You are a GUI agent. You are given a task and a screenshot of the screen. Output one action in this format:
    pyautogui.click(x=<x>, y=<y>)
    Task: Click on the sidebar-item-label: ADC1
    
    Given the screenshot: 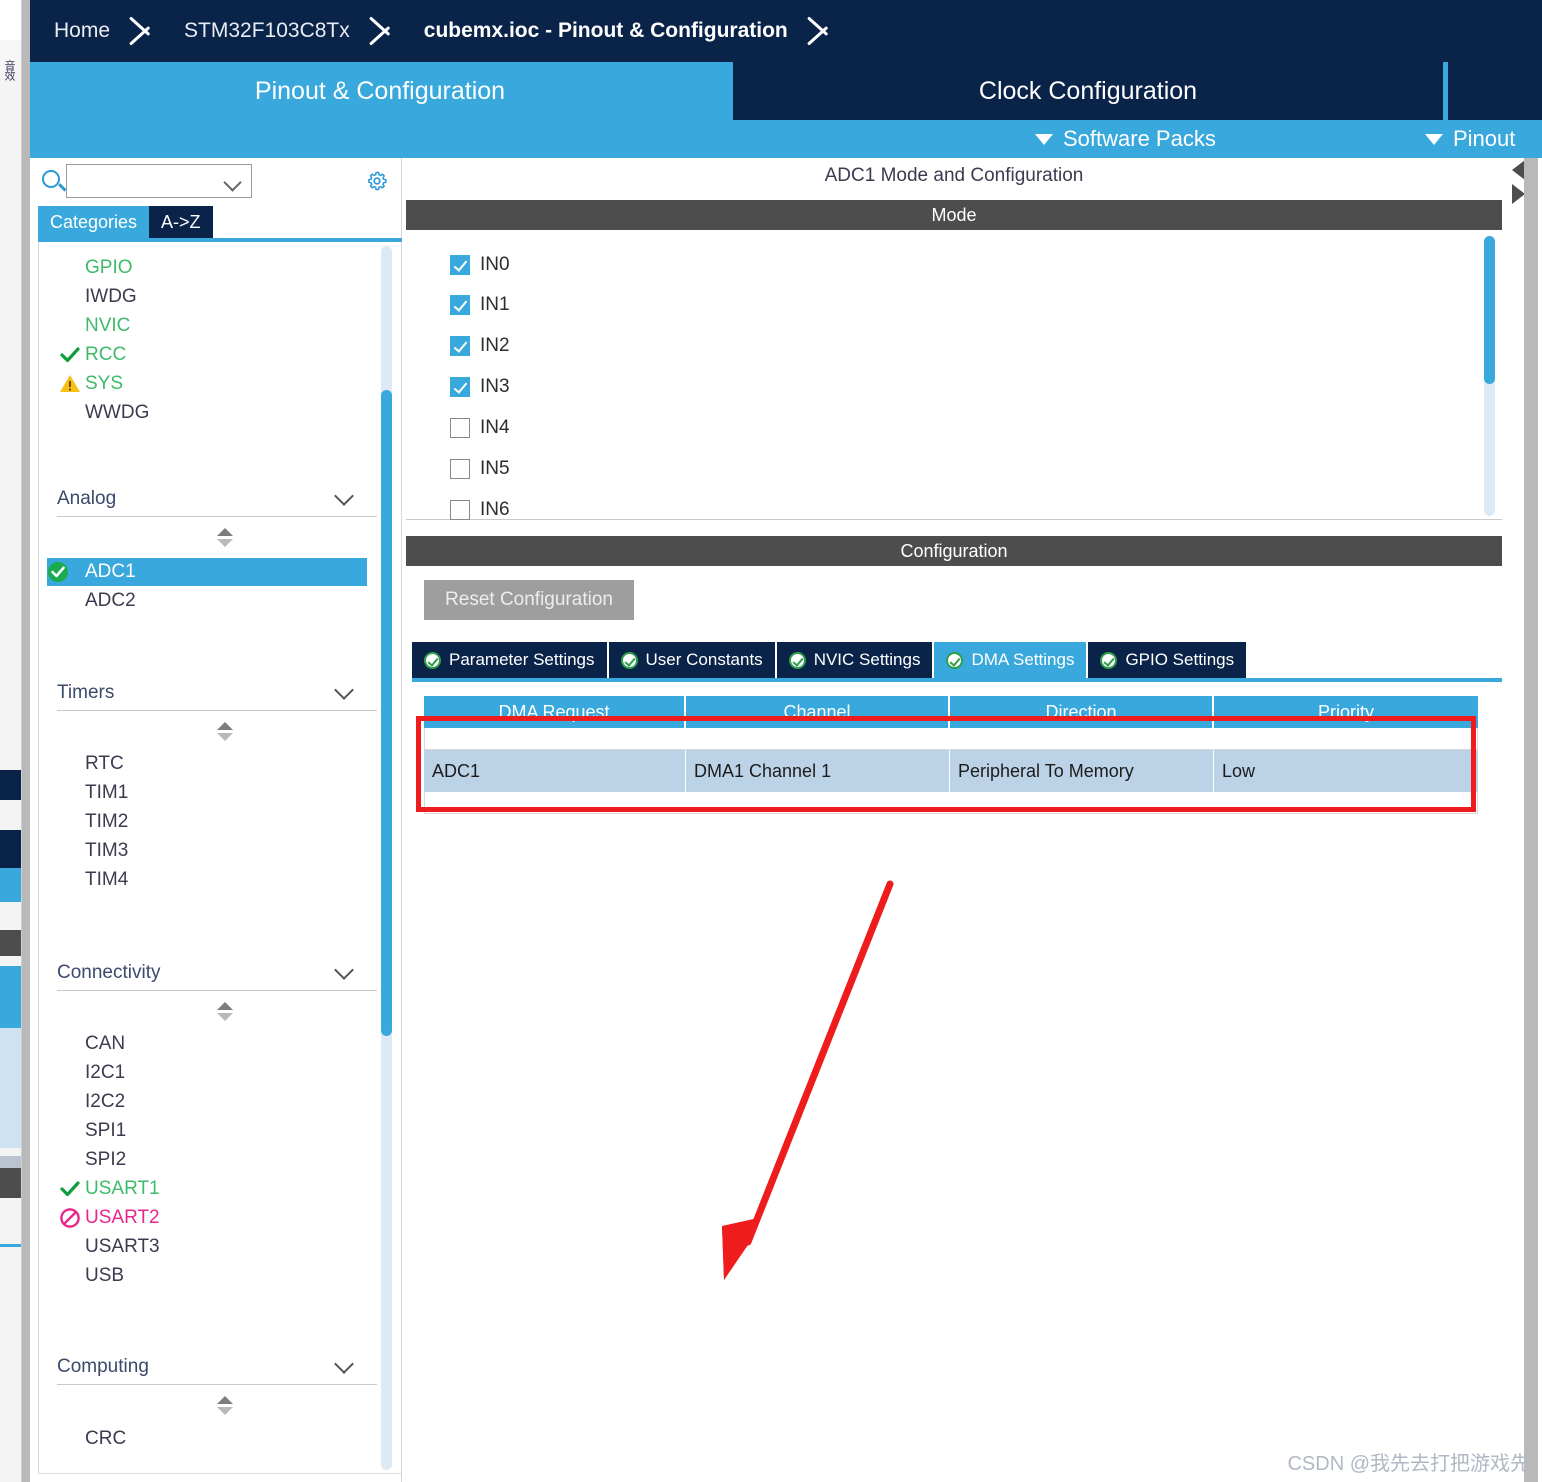 What is the action you would take?
    pyautogui.click(x=110, y=571)
    